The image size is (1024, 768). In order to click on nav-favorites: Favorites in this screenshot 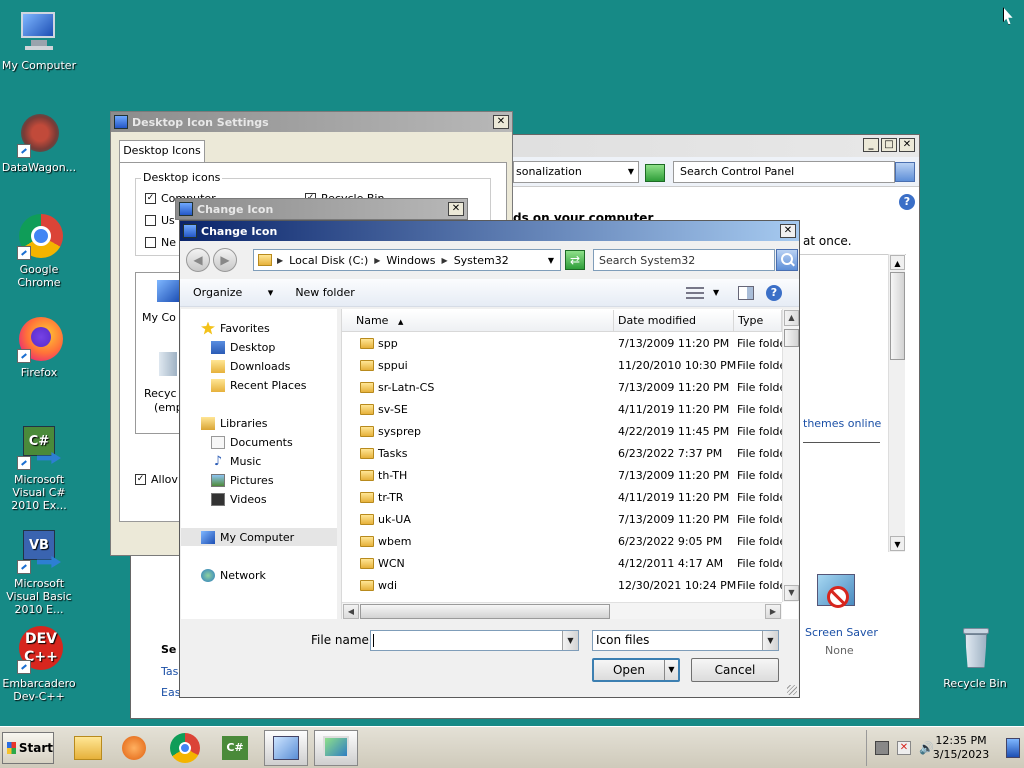, I will do `click(259, 328)`.